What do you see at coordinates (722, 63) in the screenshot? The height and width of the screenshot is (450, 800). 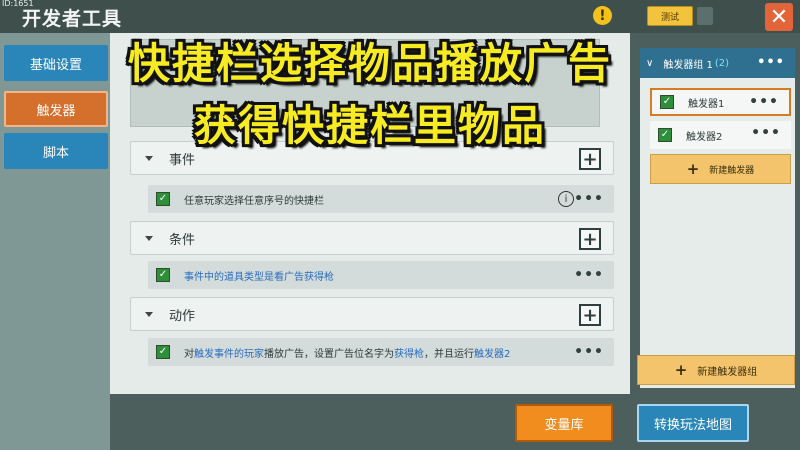 I see `trigger-group-count: (2)` at bounding box center [722, 63].